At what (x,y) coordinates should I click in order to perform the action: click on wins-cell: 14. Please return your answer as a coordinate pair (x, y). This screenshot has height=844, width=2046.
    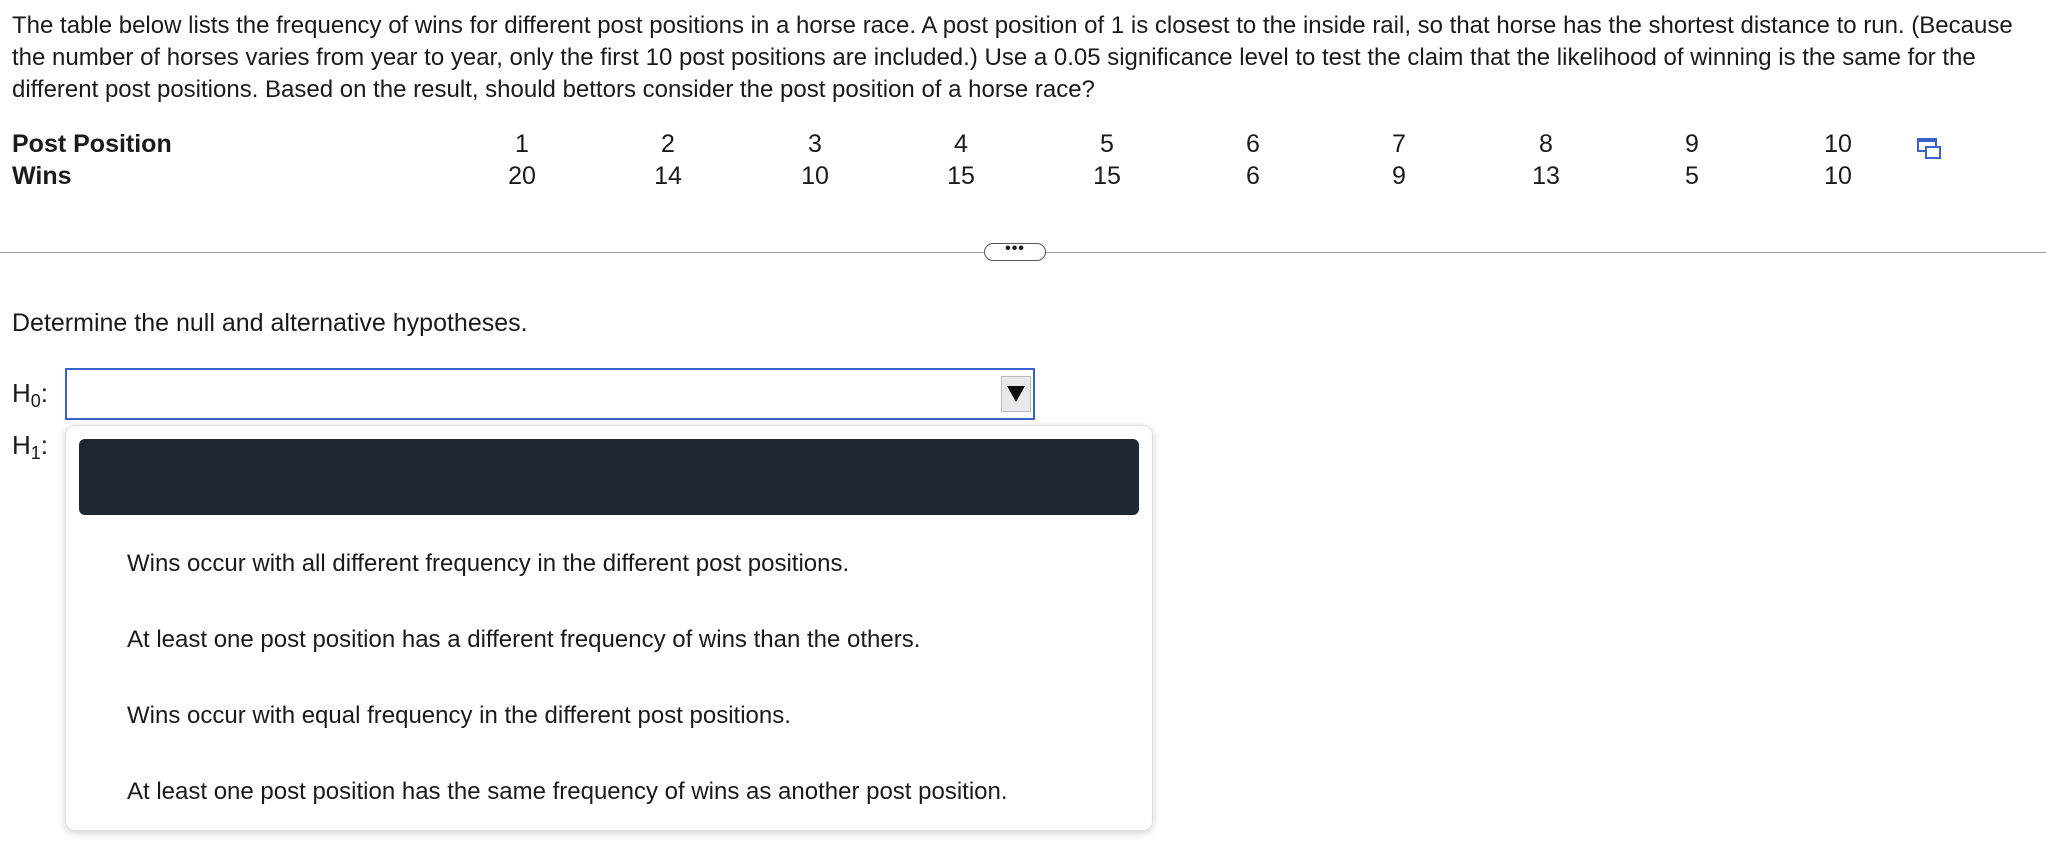
    Looking at the image, I should click on (668, 176).